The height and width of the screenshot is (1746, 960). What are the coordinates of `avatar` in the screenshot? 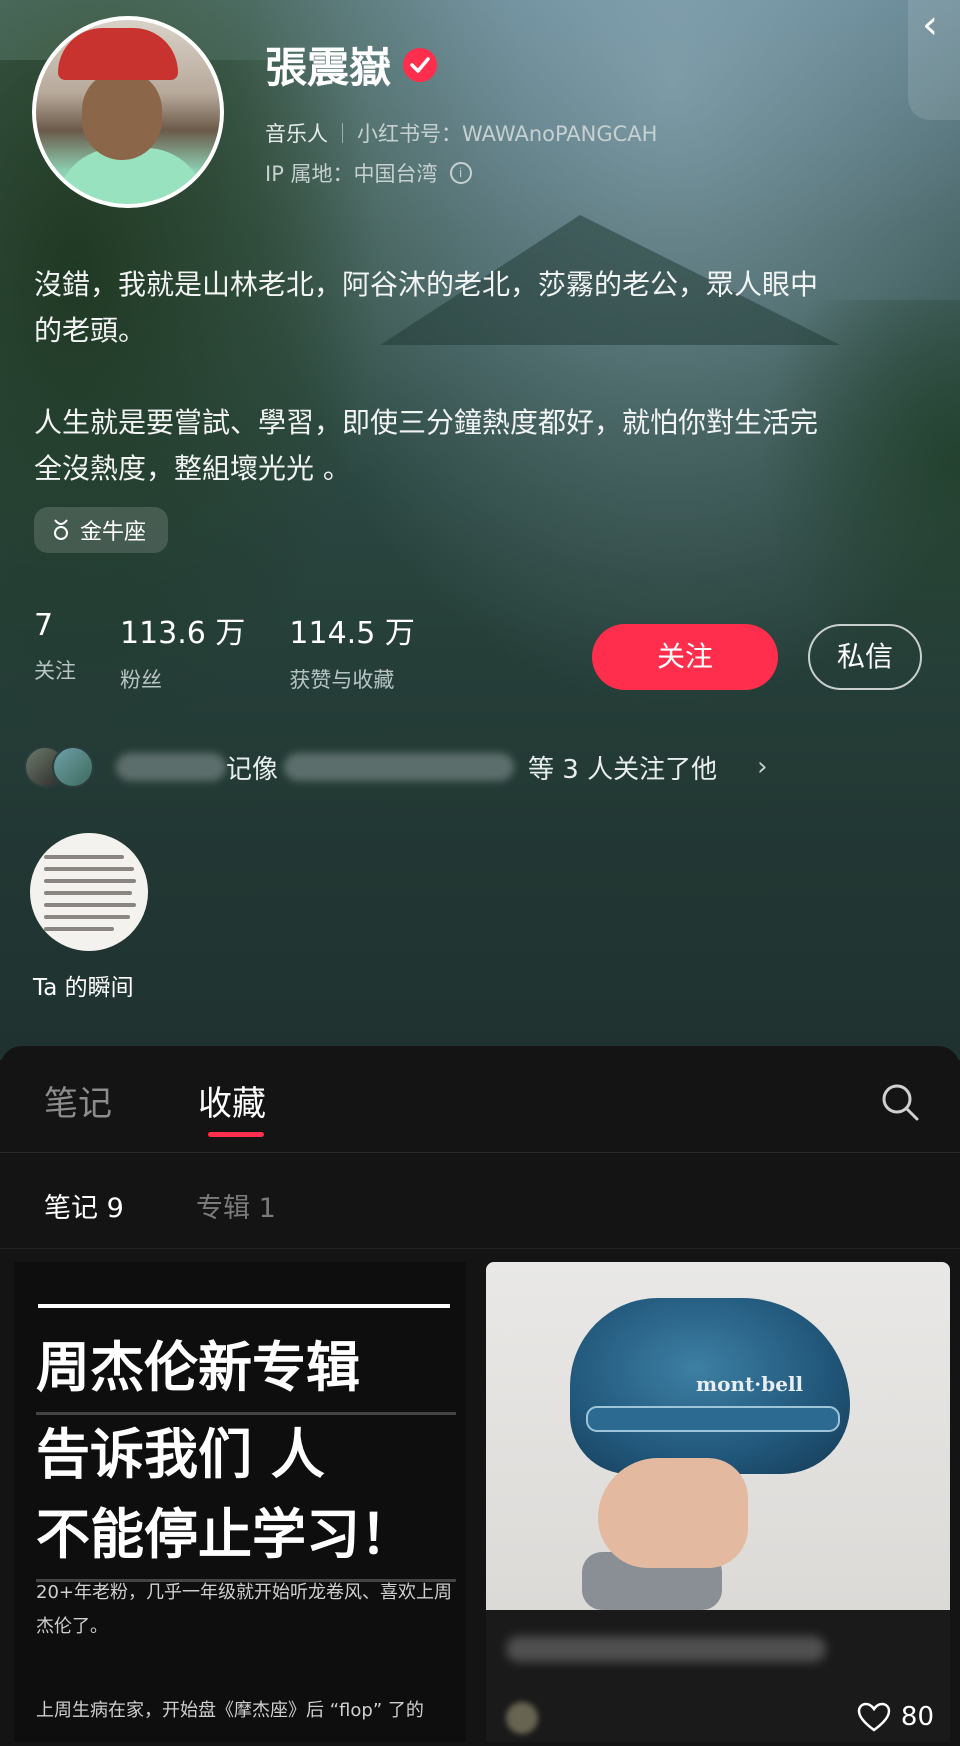 It's located at (128, 112).